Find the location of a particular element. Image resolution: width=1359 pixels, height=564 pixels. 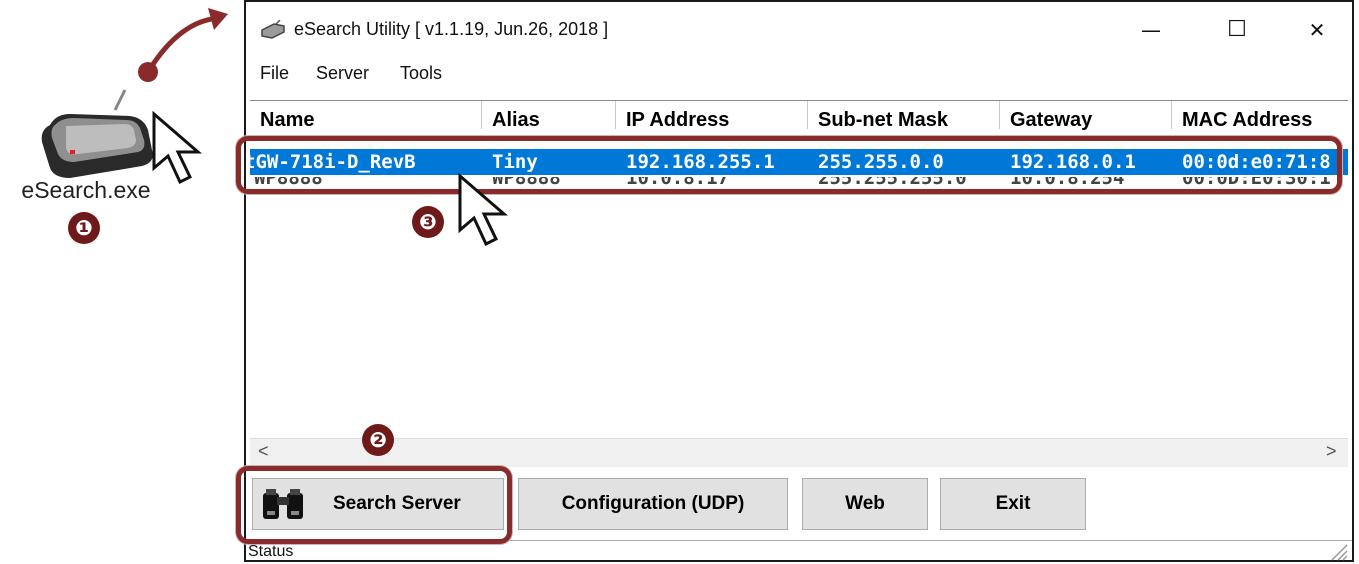

col-gateway: Gateway is located at coordinates (1086, 116).